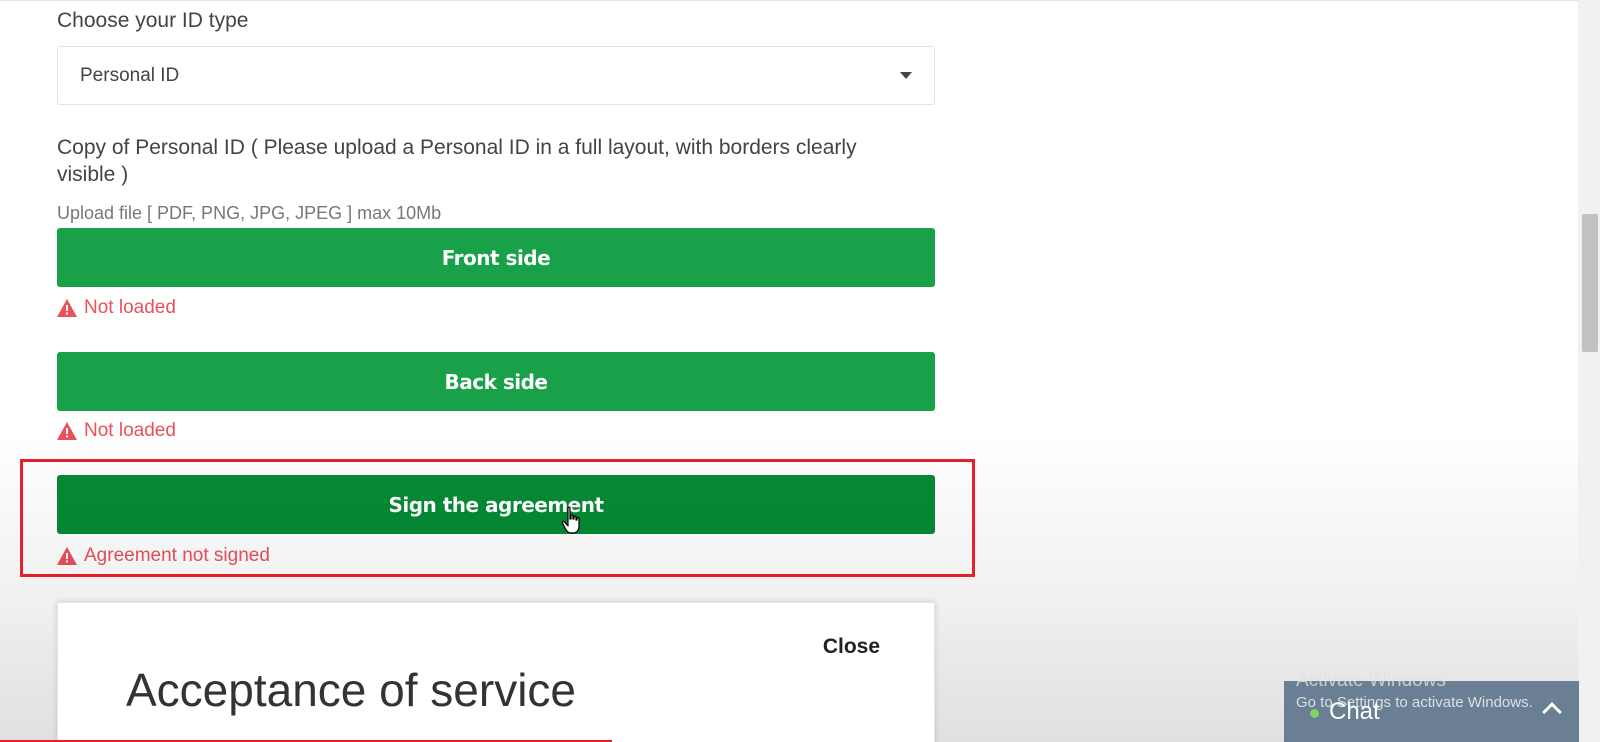 The image size is (1600, 742). I want to click on chat-label: Chat, so click(1354, 711).